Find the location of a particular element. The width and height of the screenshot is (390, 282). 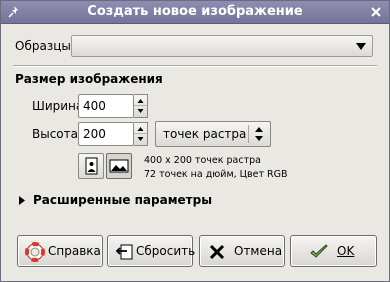

landscape-button is located at coordinates (119, 166).